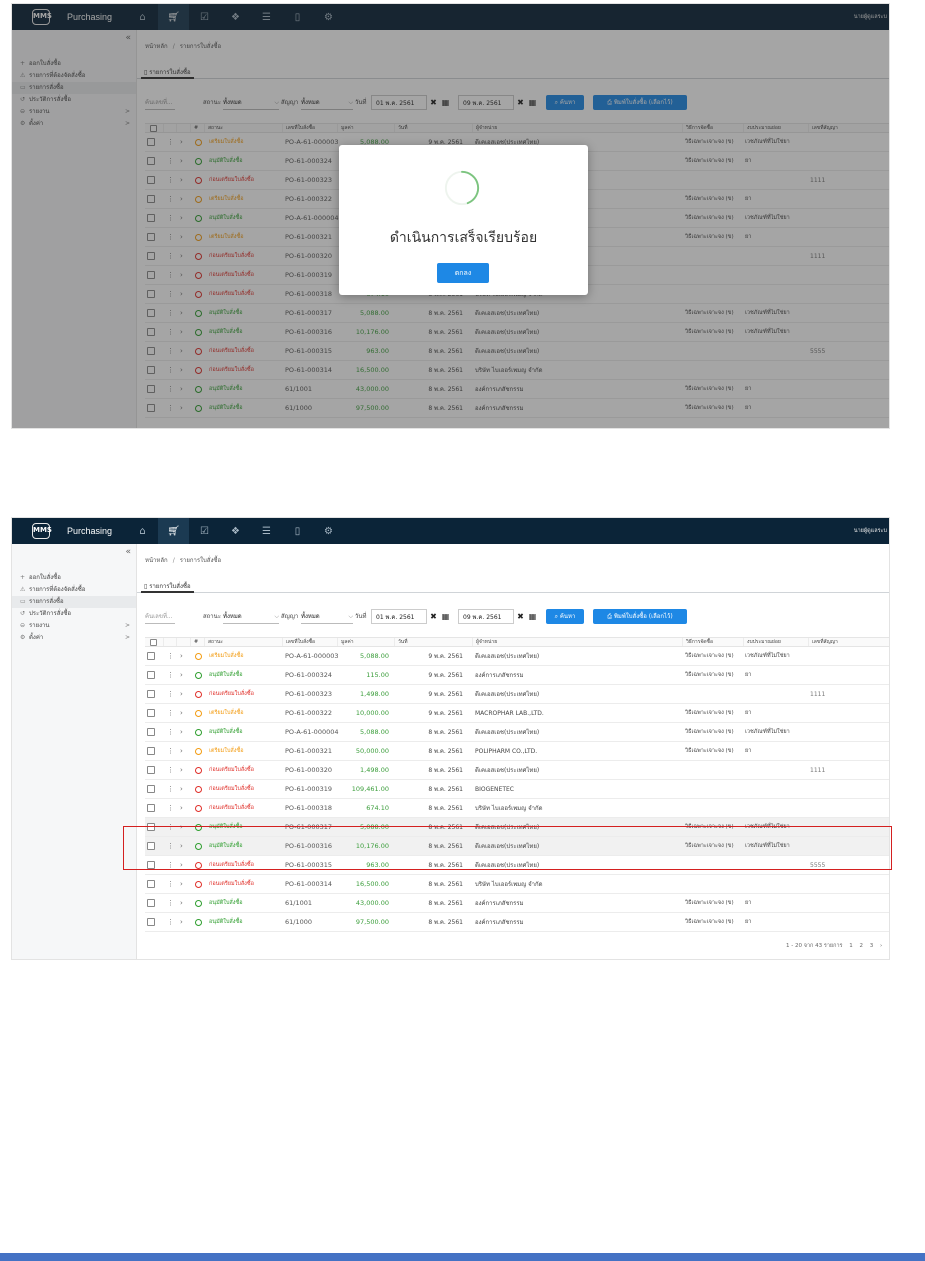 The height and width of the screenshot is (1261, 925). What do you see at coordinates (74, 614) in the screenshot?
I see `sidebar-item-history: ↺ ประวัติการสั่งซื้อ` at bounding box center [74, 614].